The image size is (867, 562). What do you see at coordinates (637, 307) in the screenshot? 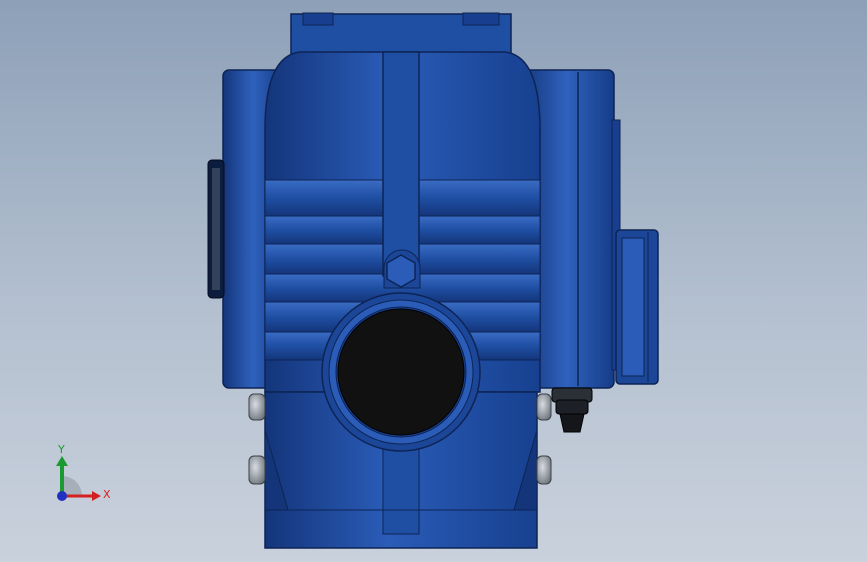
I see `terminal-box` at bounding box center [637, 307].